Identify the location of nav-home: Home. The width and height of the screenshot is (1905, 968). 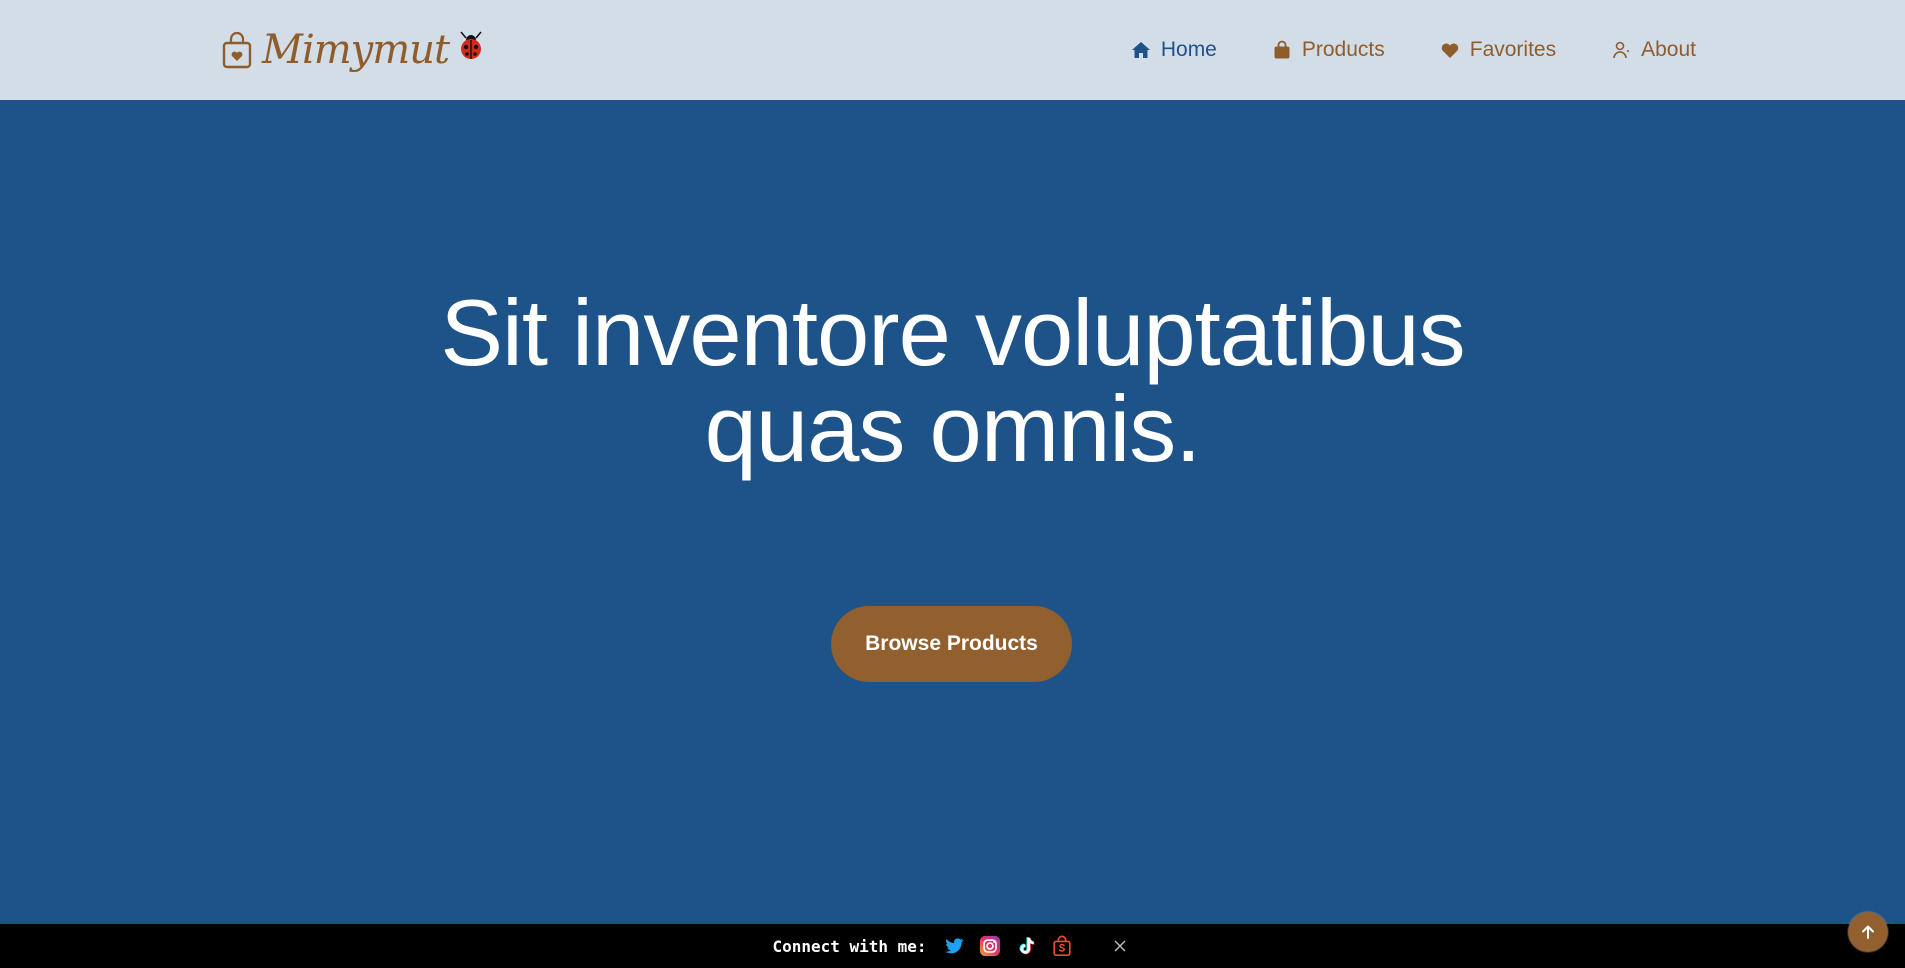
(1174, 50).